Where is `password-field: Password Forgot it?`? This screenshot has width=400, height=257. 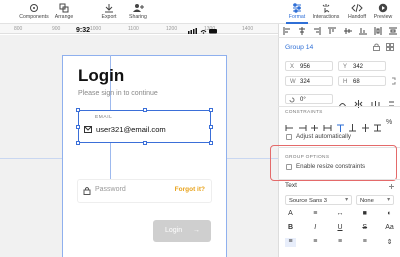
password-field: Password Forgot it? is located at coordinates (144, 191).